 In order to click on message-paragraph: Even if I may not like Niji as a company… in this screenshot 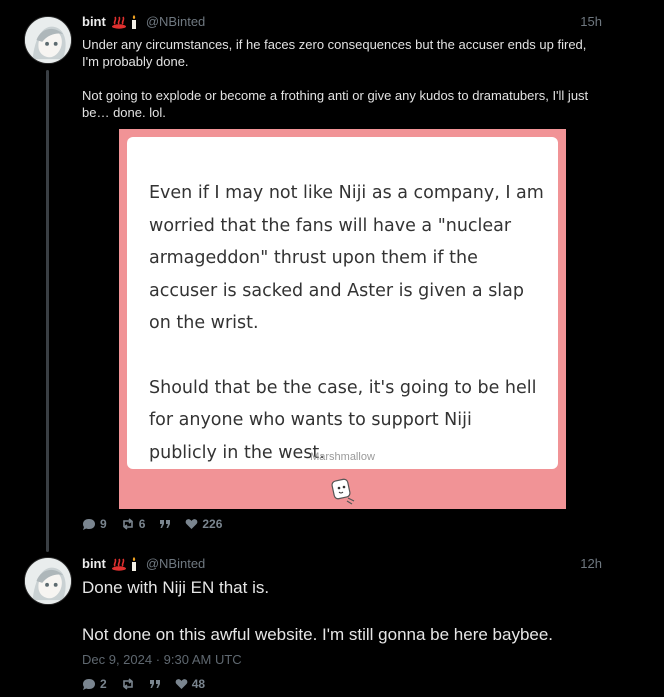, I will do `click(346, 258)`.